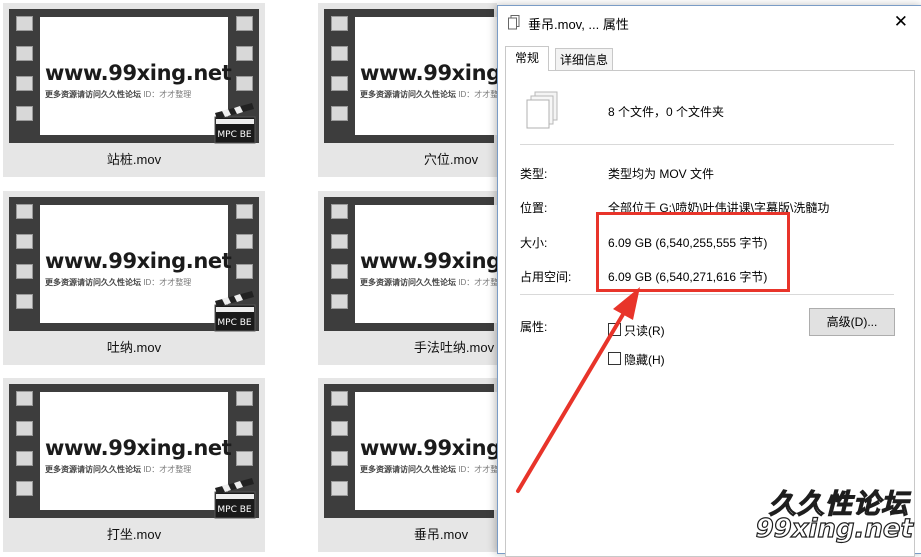  I want to click on dialog-title: 垂吊.mov, ... 属性, so click(578, 24).